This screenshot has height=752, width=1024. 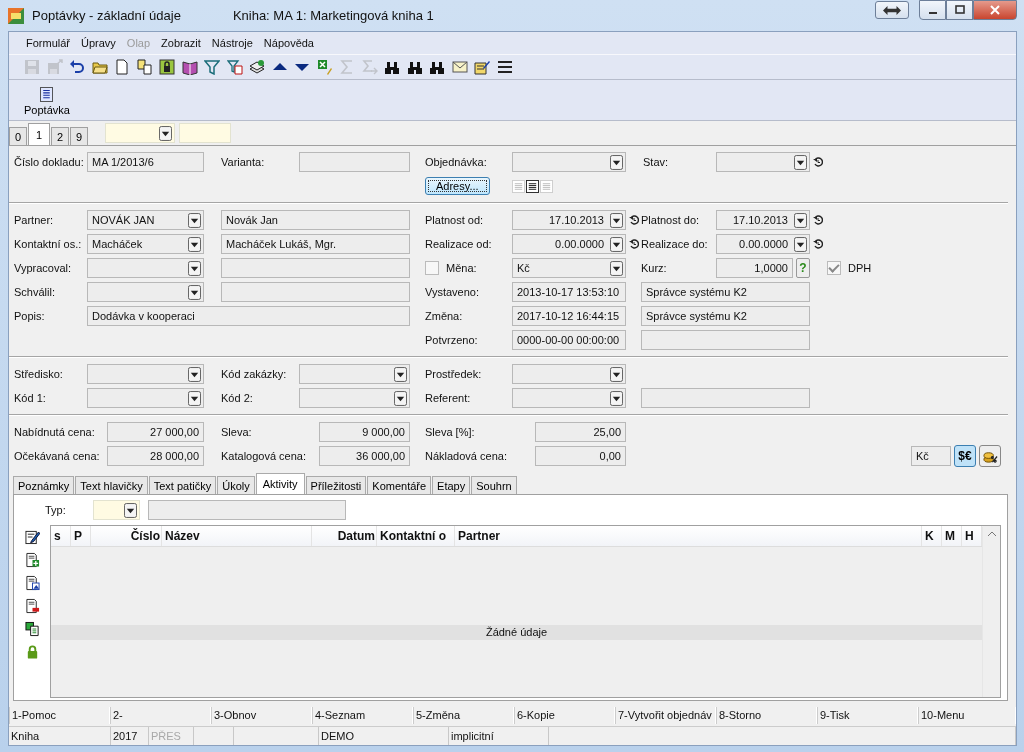 What do you see at coordinates (995, 10) in the screenshot?
I see `close-button` at bounding box center [995, 10].